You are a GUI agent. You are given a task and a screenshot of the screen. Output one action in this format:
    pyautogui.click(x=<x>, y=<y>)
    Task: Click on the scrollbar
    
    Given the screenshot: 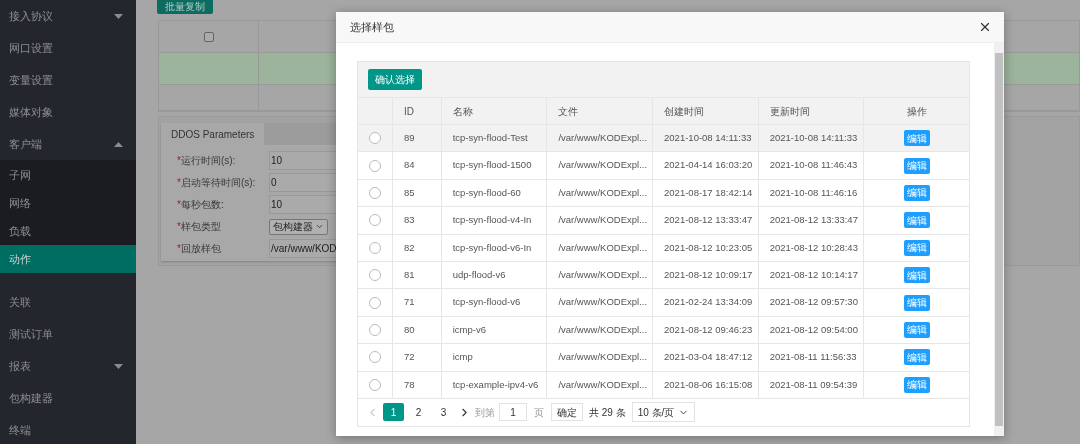 What is the action you would take?
    pyautogui.click(x=999, y=239)
    